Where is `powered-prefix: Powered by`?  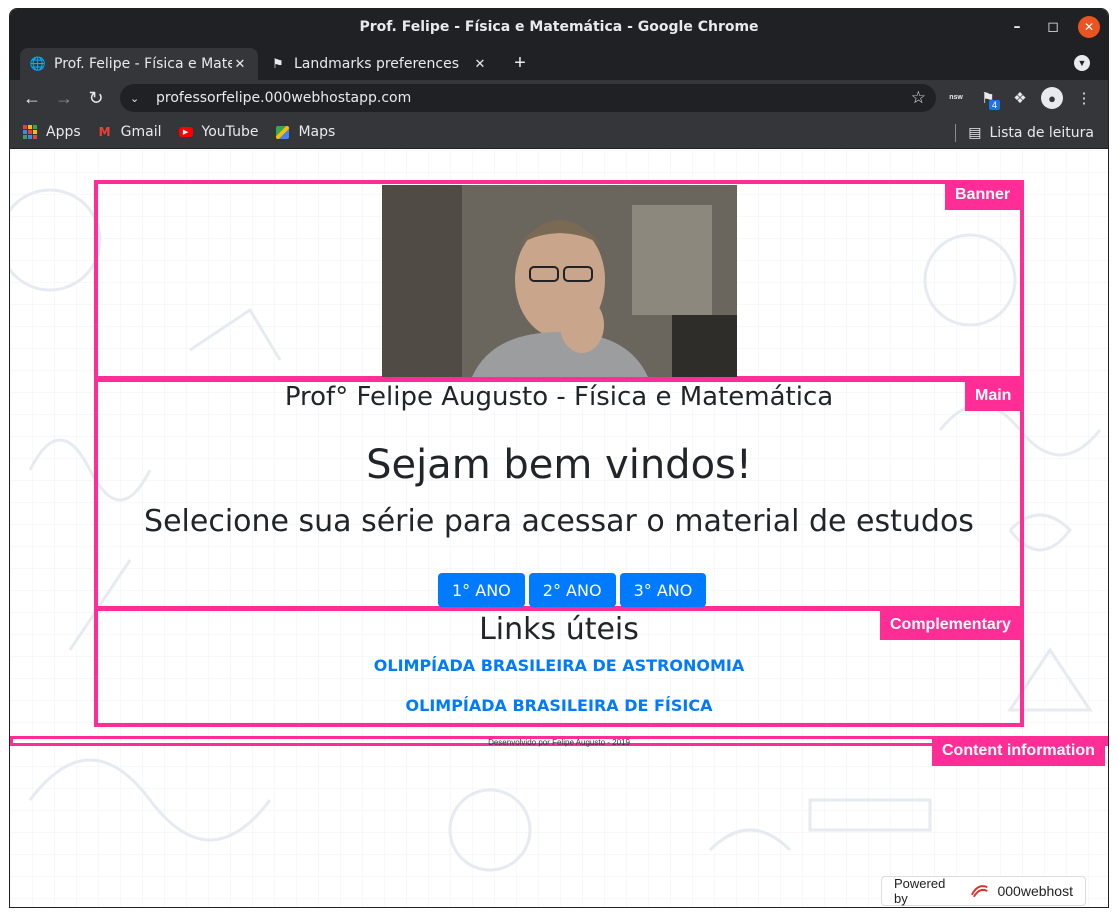 powered-prefix: Powered by is located at coordinates (920, 891).